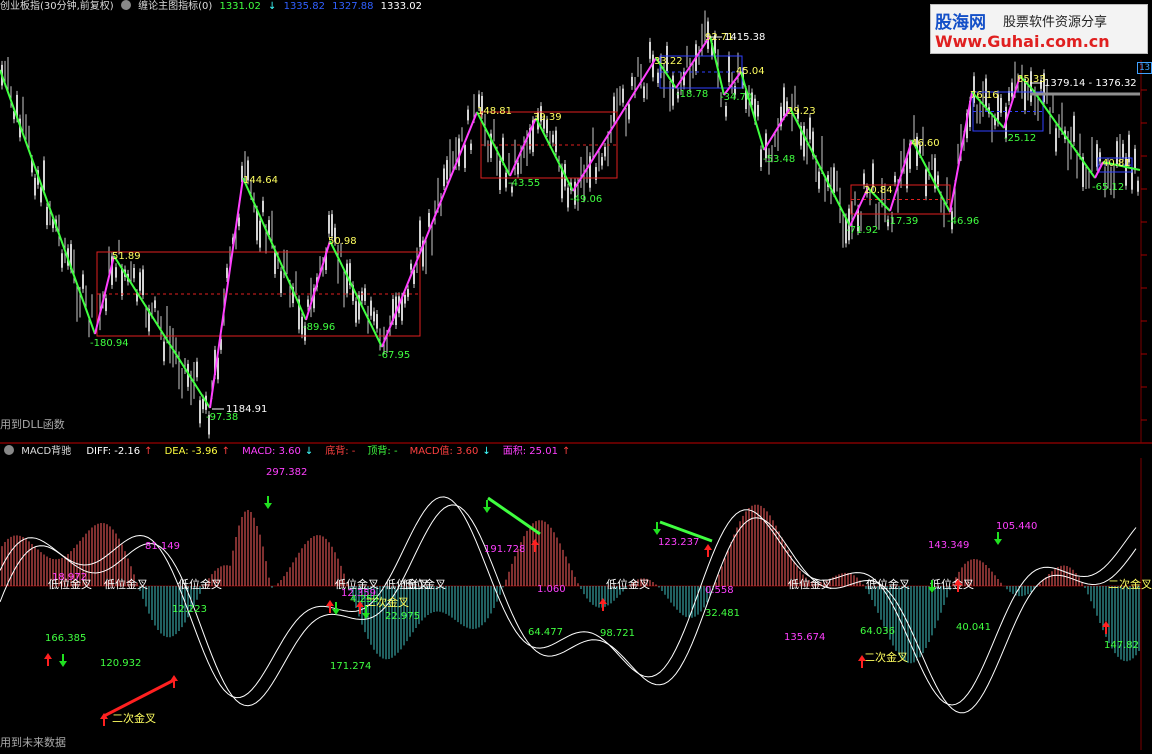 The height and width of the screenshot is (754, 1152). I want to click on peak-label: 29.23, so click(801, 111).